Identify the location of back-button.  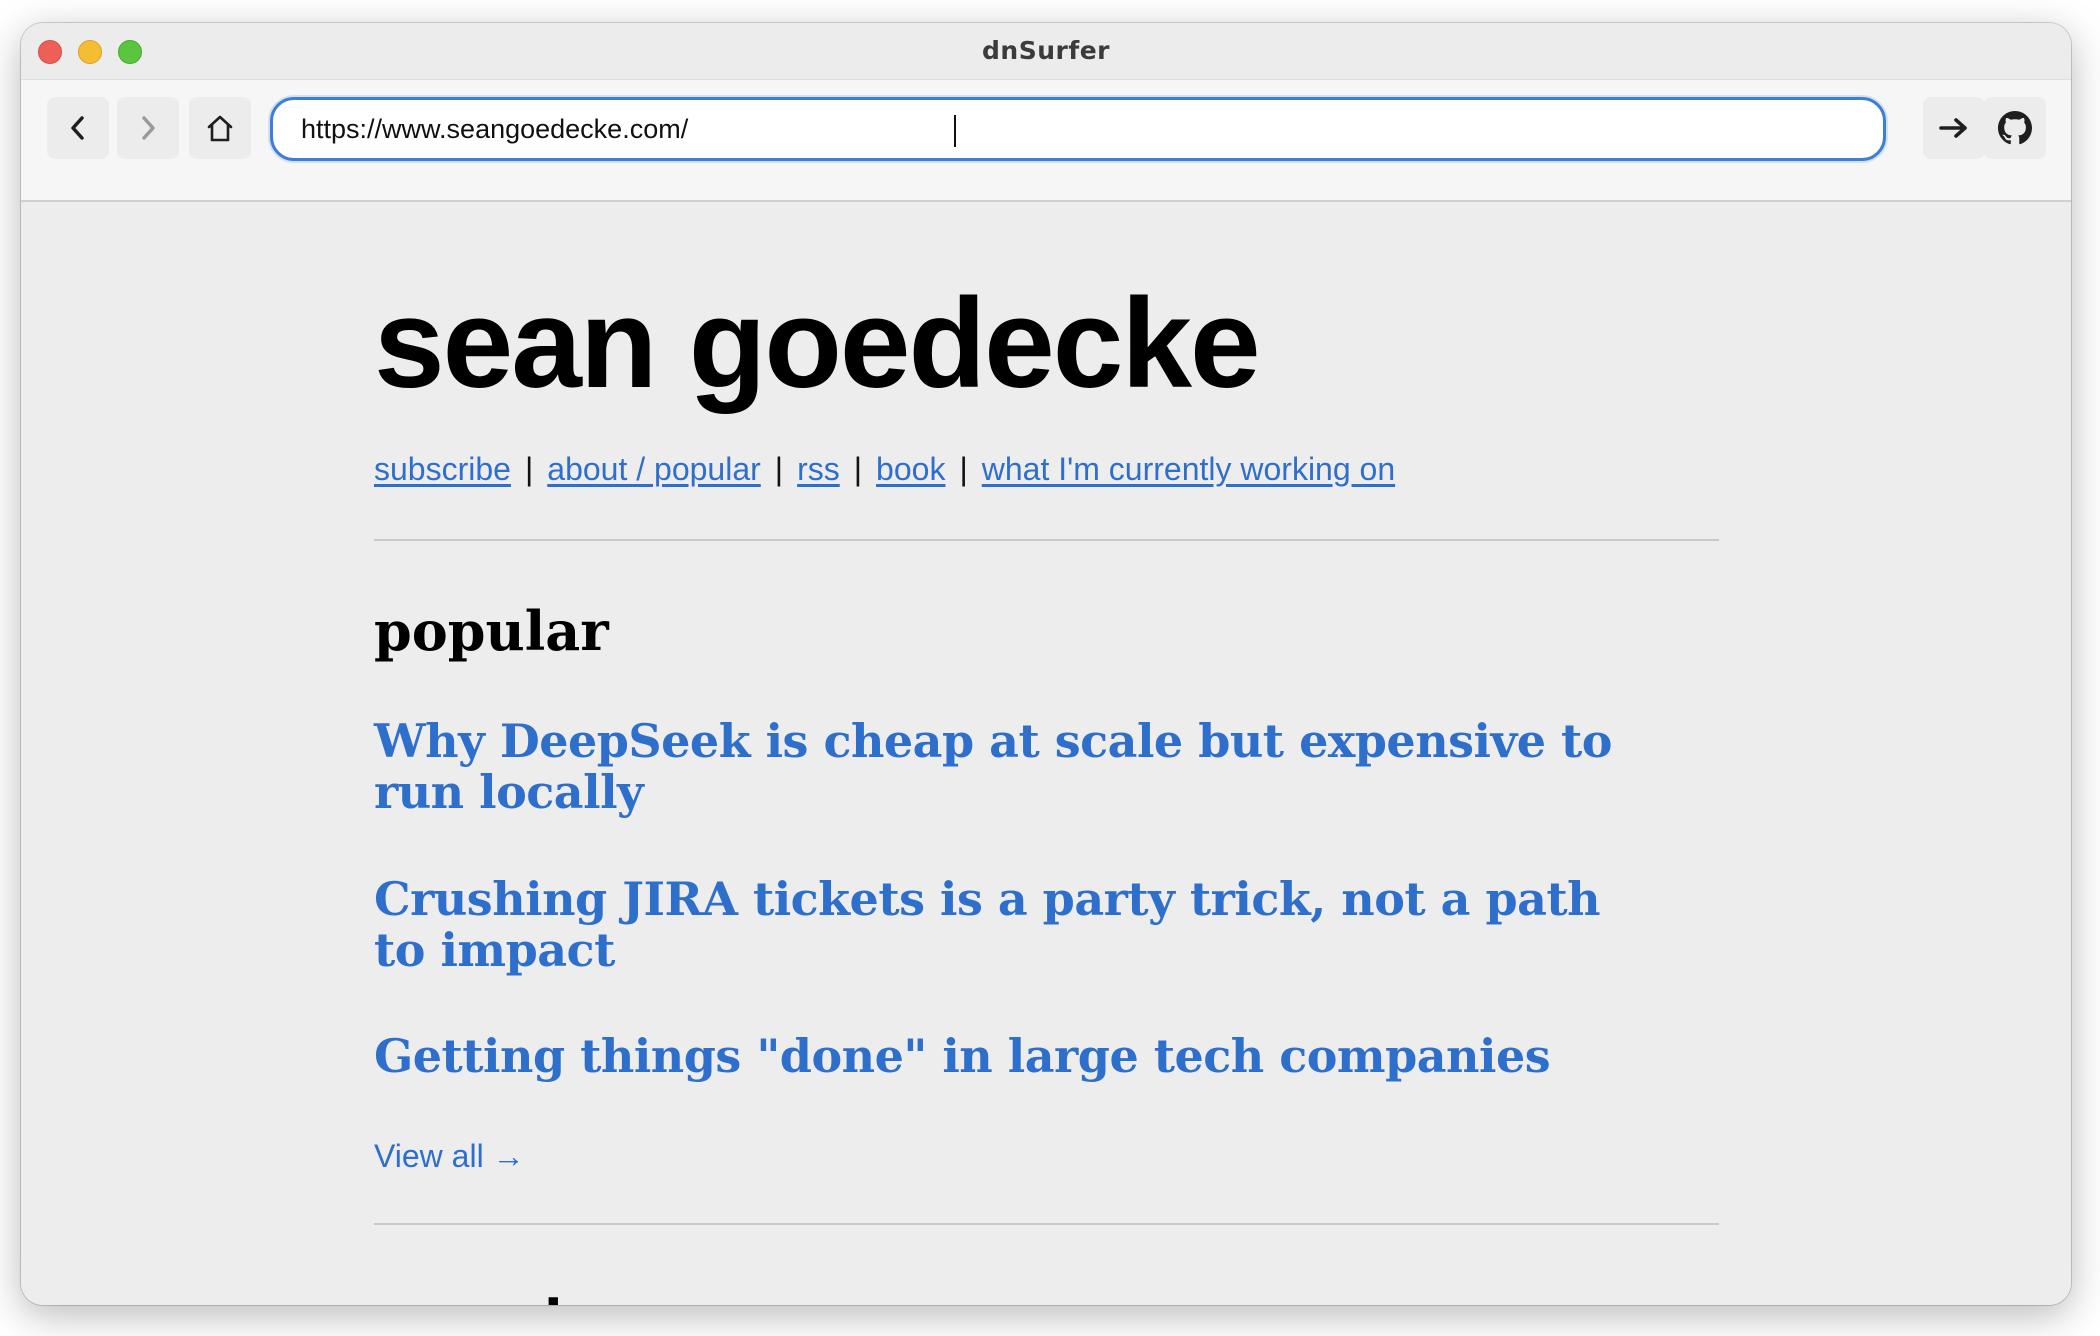
(78, 128).